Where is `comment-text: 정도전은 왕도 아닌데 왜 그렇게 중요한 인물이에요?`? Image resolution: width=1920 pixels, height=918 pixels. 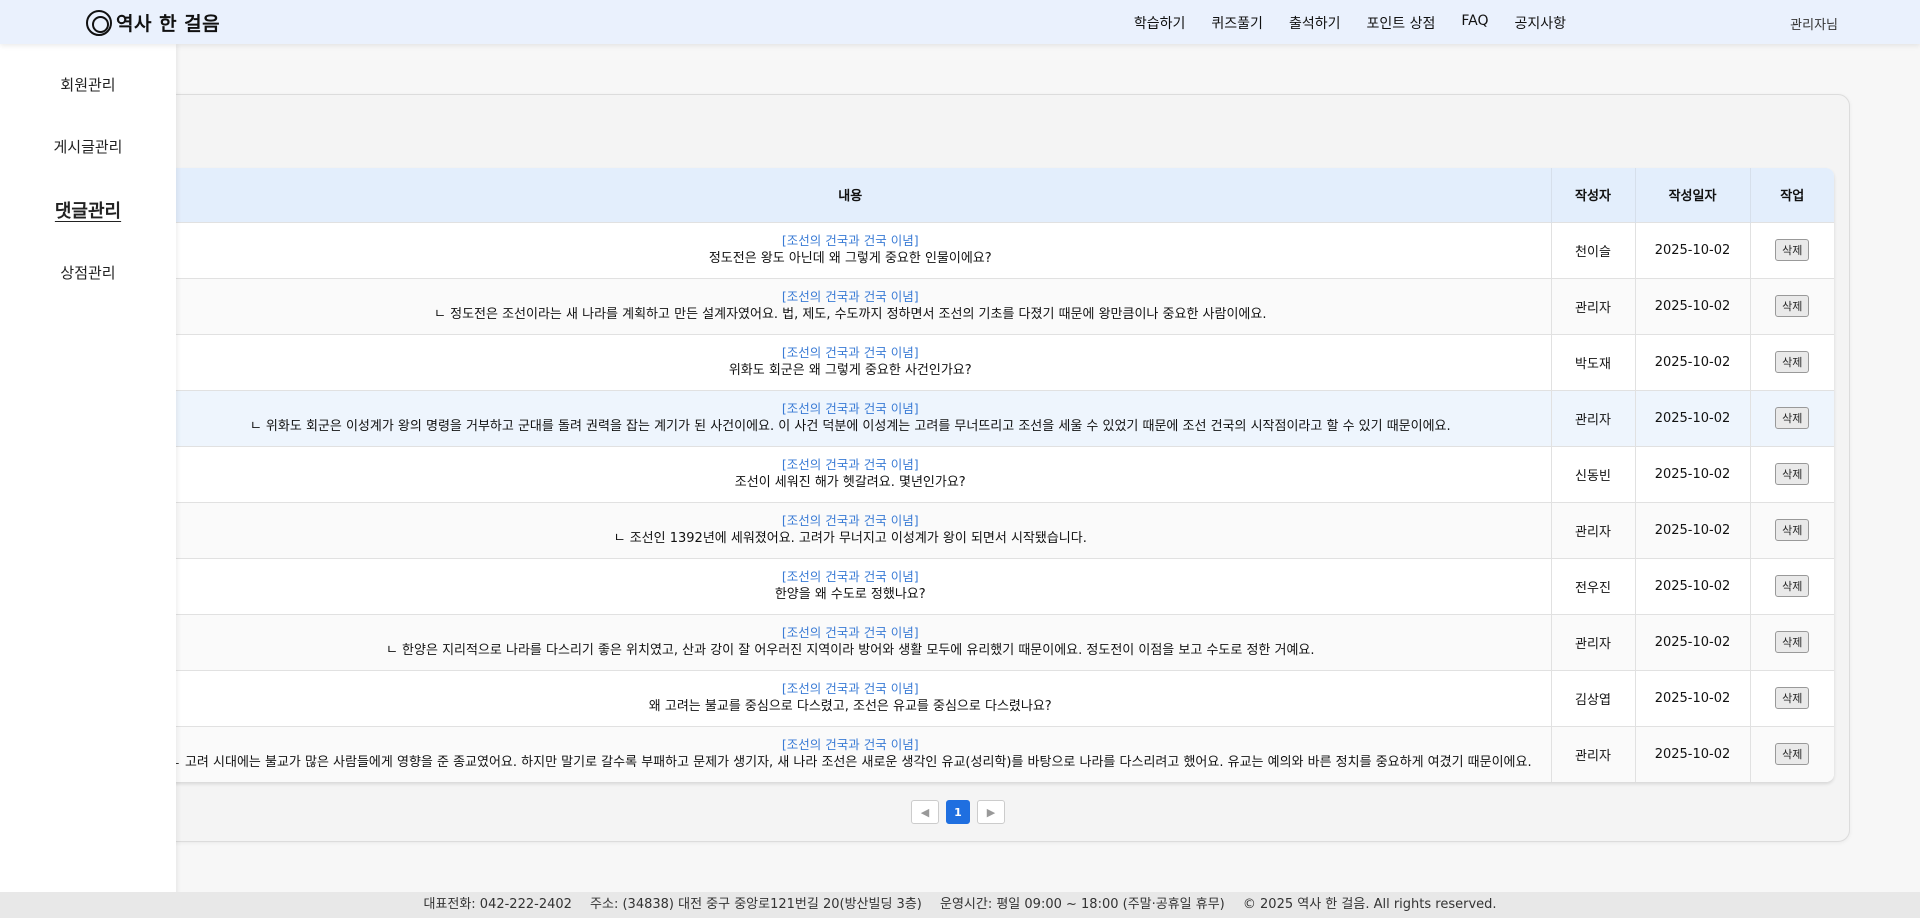
comment-text: 정도전은 왕도 아닌데 왜 그렇게 중요한 인물이에요? is located at coordinates (850, 258).